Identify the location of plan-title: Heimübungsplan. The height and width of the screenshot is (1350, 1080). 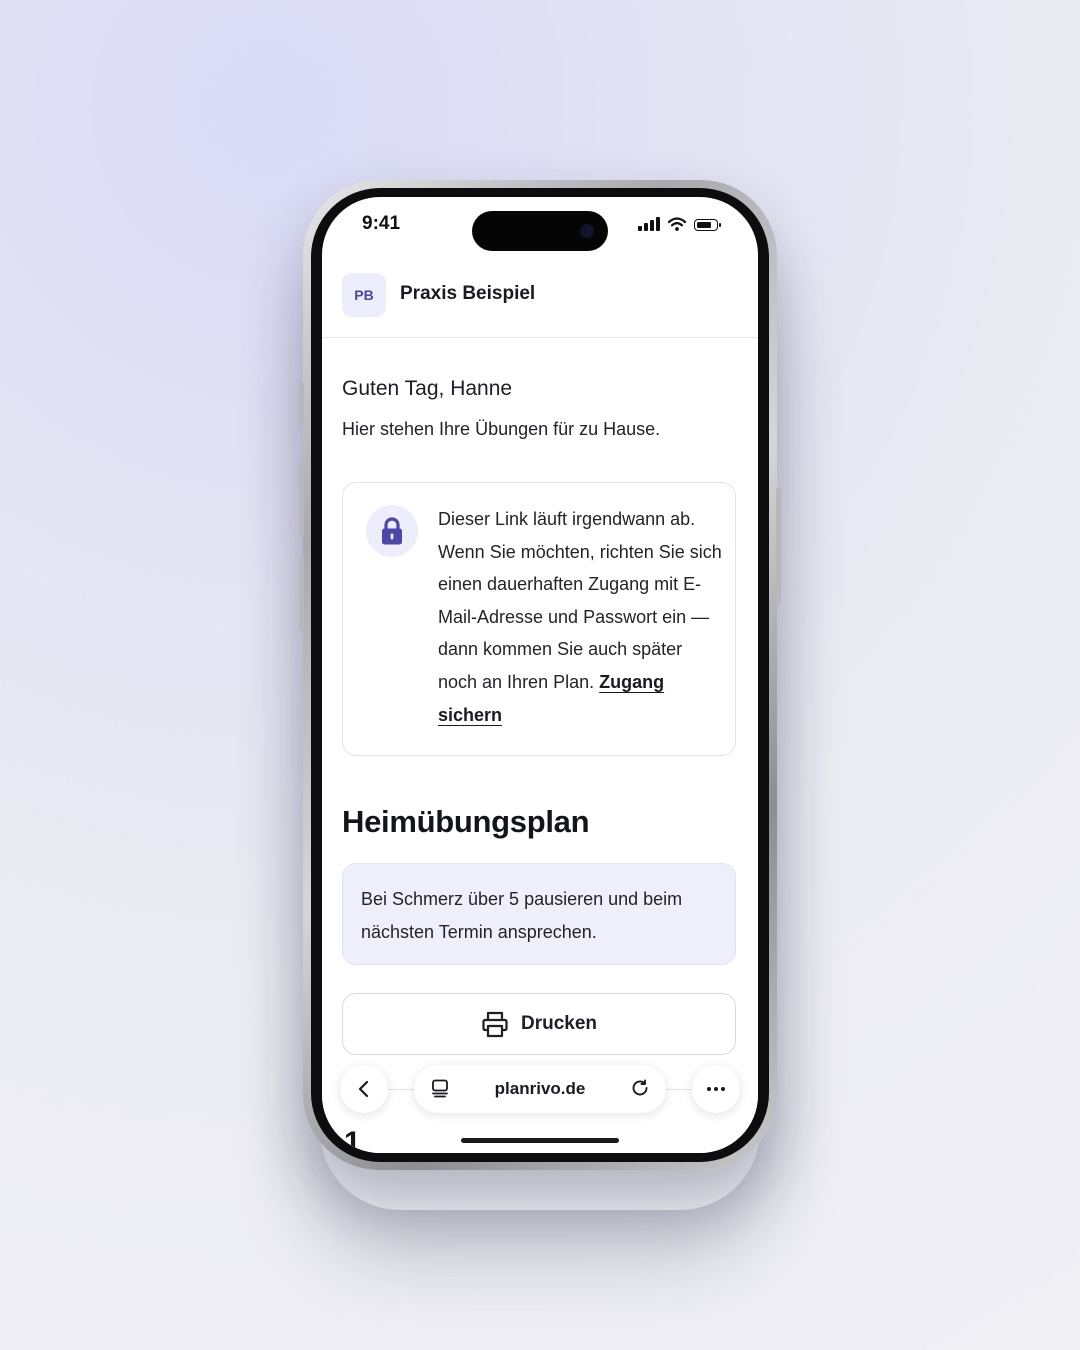
(466, 821).